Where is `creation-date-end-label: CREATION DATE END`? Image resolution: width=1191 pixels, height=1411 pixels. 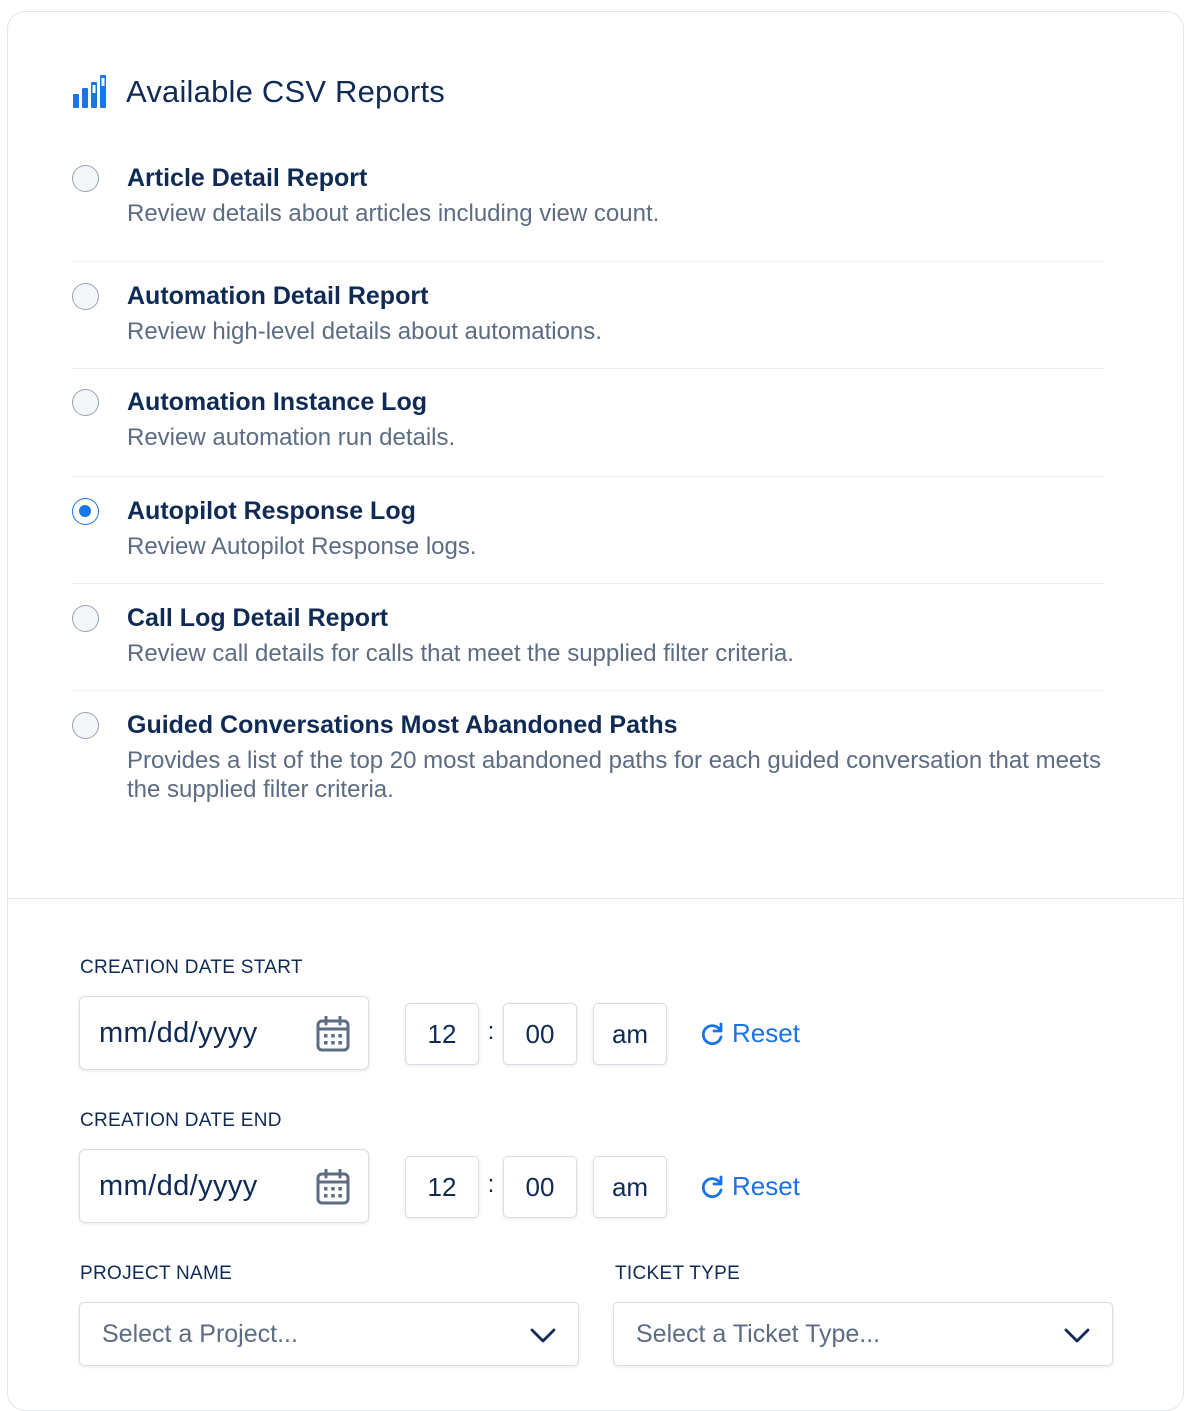
creation-date-end-label: CREATION DATE END is located at coordinates (181, 1120).